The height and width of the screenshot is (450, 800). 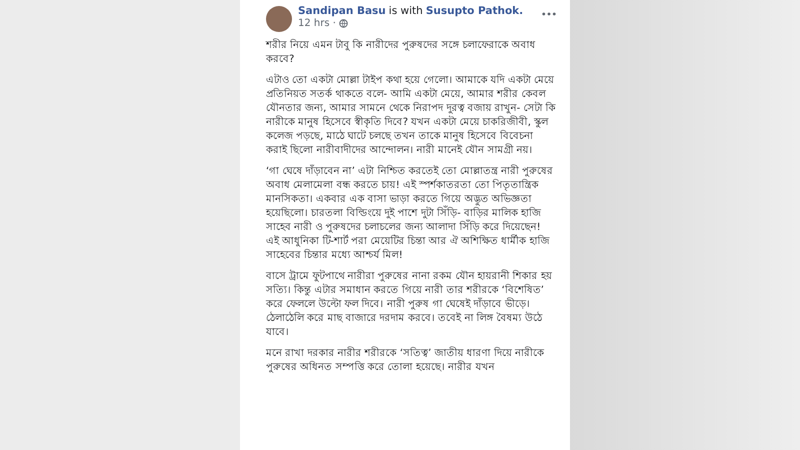 What do you see at coordinates (411, 116) in the screenshot?
I see `post-paragraph: এটাও তো একটা মোল্লা টাইপ কথা হয়ে গেলো। আমাকে যদি একটা মেয়ে প্রতিনিয়ত সতর্ক থাকতে বলে- আমি একটা মেয়ে, আমার শরীর কেবল যৌনতার জন্য, আমার সামনে থেকে নিরাপদ দুরত্ব বজায় রাখুন- সেটা কি নারীকে মানুষ হিসেবে স্বীকৃতি দিবে? যখন একটা মেয়ে চাকরিজীবী, স্কুল কলেজ পড়ছে, মাঠে ঘাটে চলছে তখন তাকে মানুষ হিসেবে বিবেচনা করাই ছিলো নারীবাদীদের আন্দোলন। নারী মানেই যৌন সামগ্রী নয়।` at bounding box center [411, 116].